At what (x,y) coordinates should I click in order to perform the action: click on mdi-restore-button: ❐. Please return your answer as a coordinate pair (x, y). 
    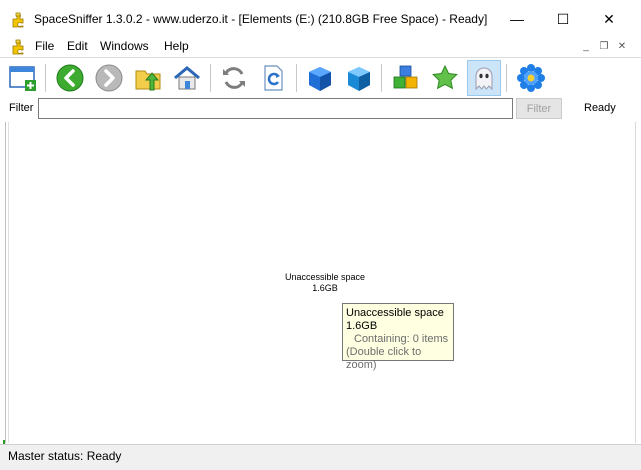
    Looking at the image, I should click on (604, 46).